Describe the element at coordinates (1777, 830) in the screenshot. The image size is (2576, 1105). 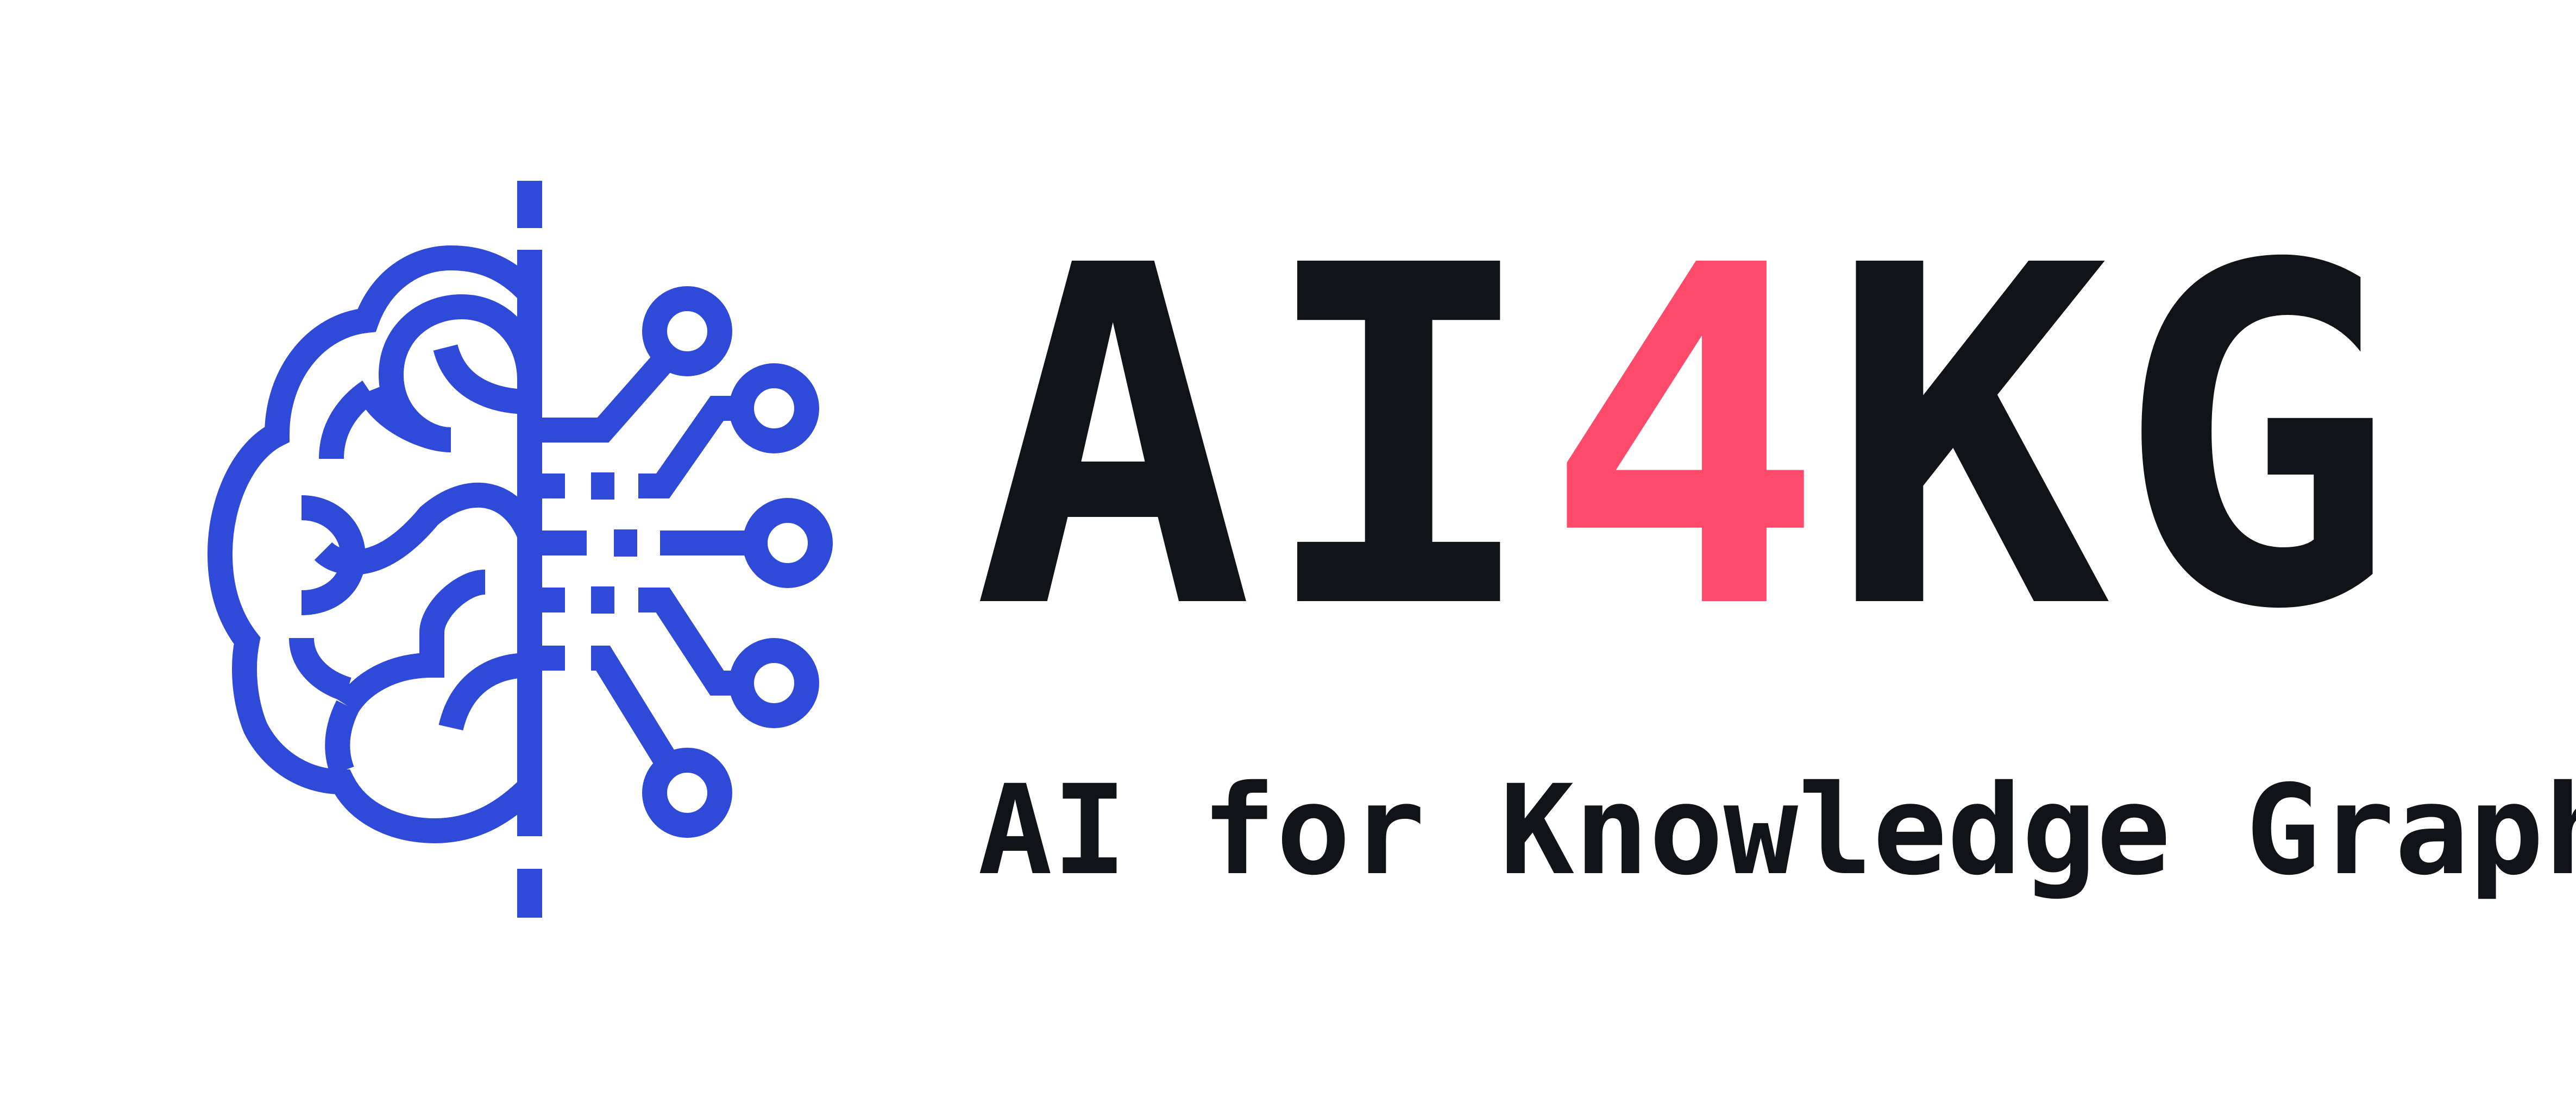
I see `logo-tagline: AI for Knowledge Graph` at that location.